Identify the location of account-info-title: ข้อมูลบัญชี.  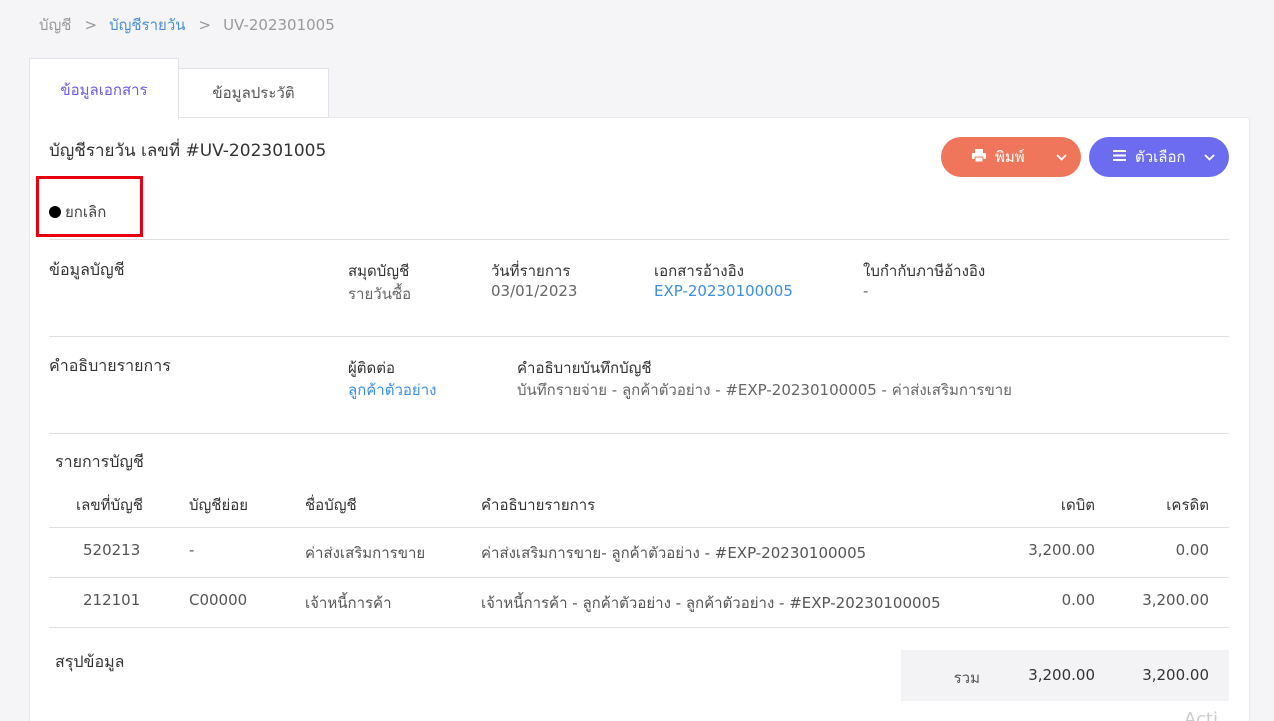
(87, 269).